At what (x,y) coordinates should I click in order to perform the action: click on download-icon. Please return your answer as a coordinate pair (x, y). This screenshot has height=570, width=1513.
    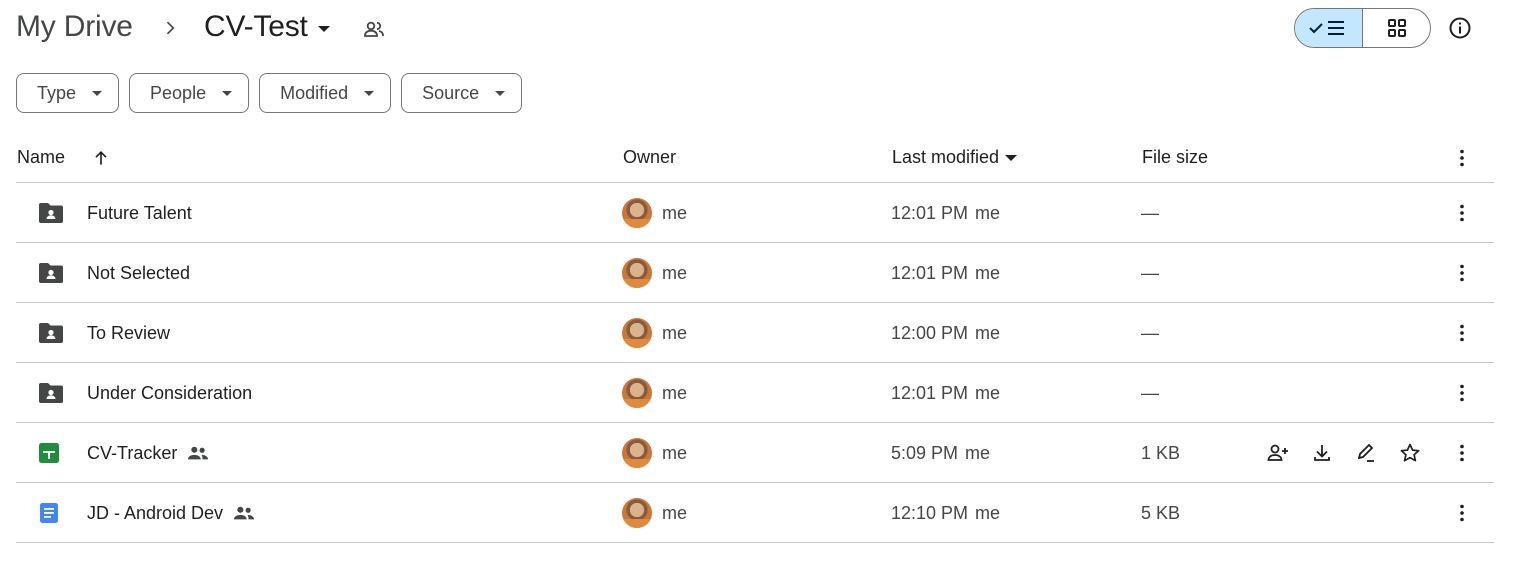
    Looking at the image, I should click on (1322, 453).